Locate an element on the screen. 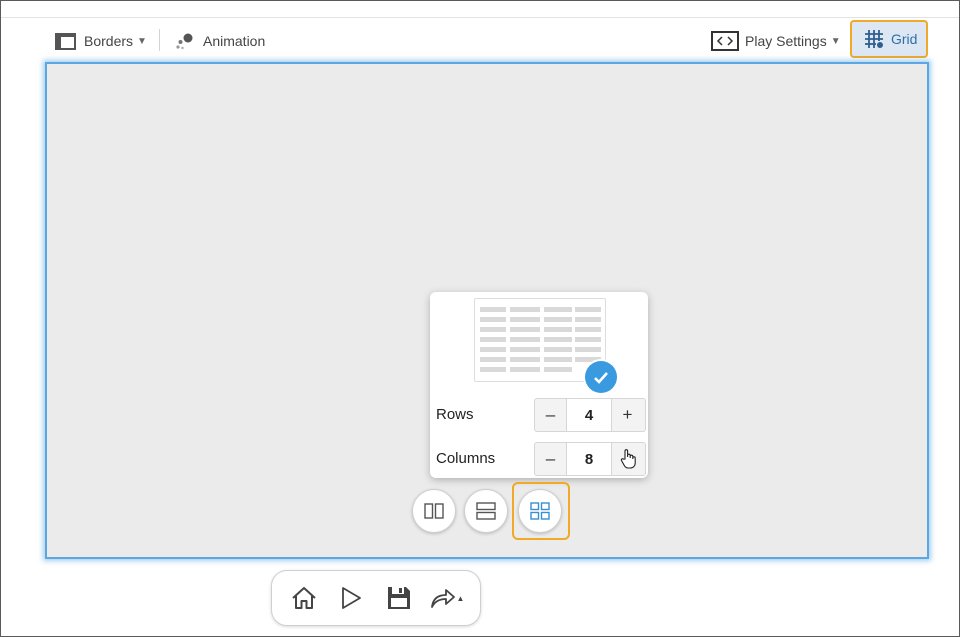 This screenshot has width=960, height=637. columns-decrement-button: – is located at coordinates (550, 459).